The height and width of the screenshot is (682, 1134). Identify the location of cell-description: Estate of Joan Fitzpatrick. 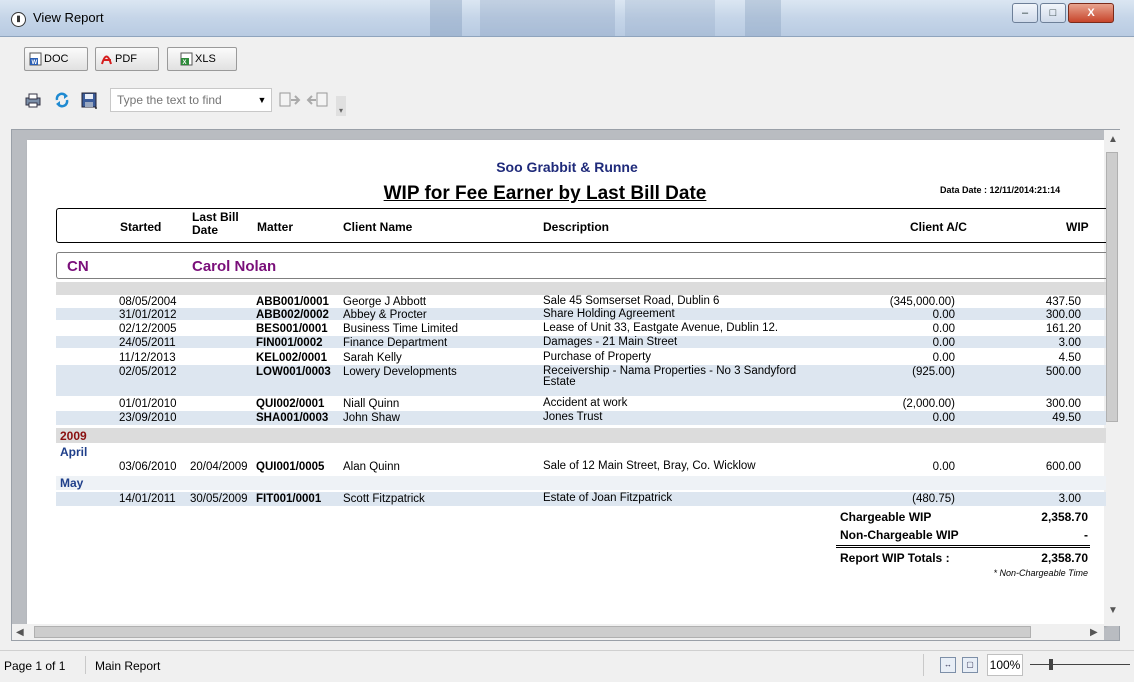
(608, 498).